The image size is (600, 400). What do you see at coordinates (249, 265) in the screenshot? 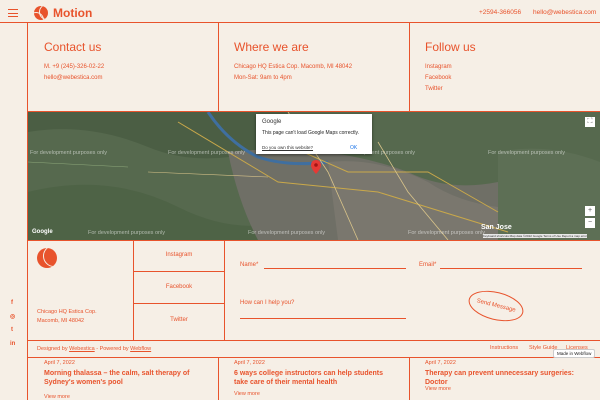
I see `name-label: Name*` at bounding box center [249, 265].